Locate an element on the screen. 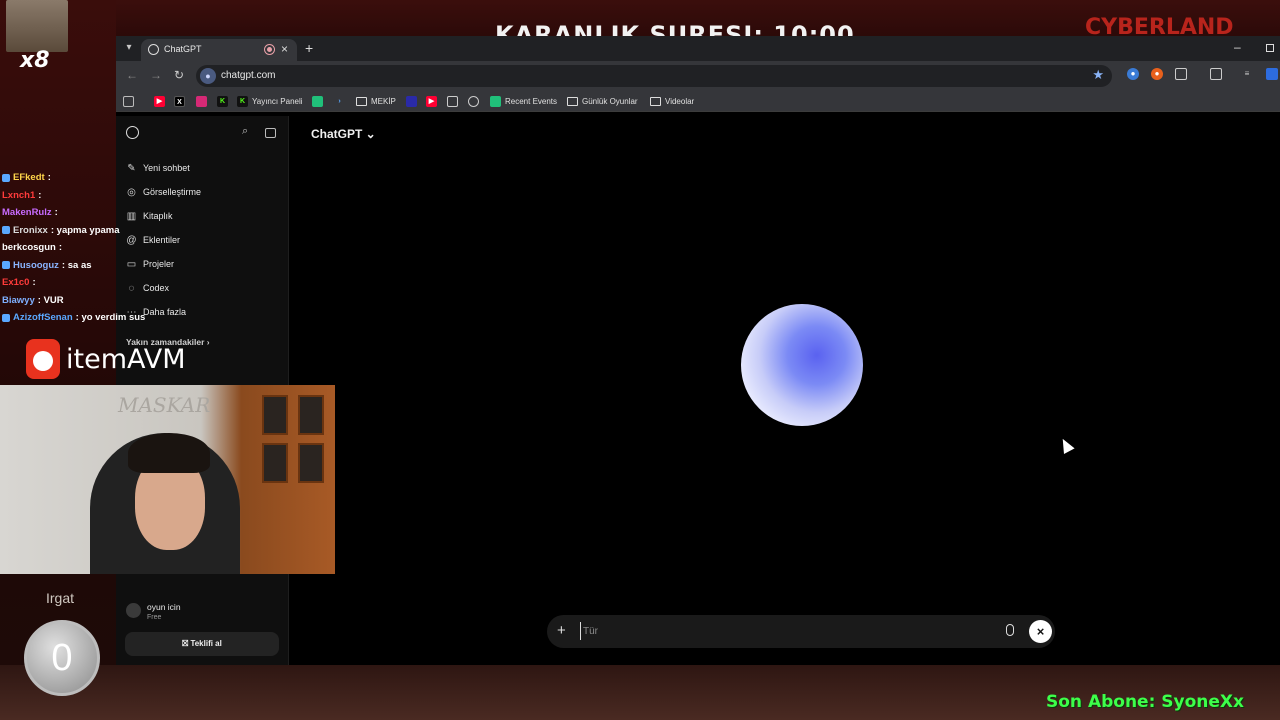 This screenshot has height=720, width=1280. instagram-icon is located at coordinates (201, 101).